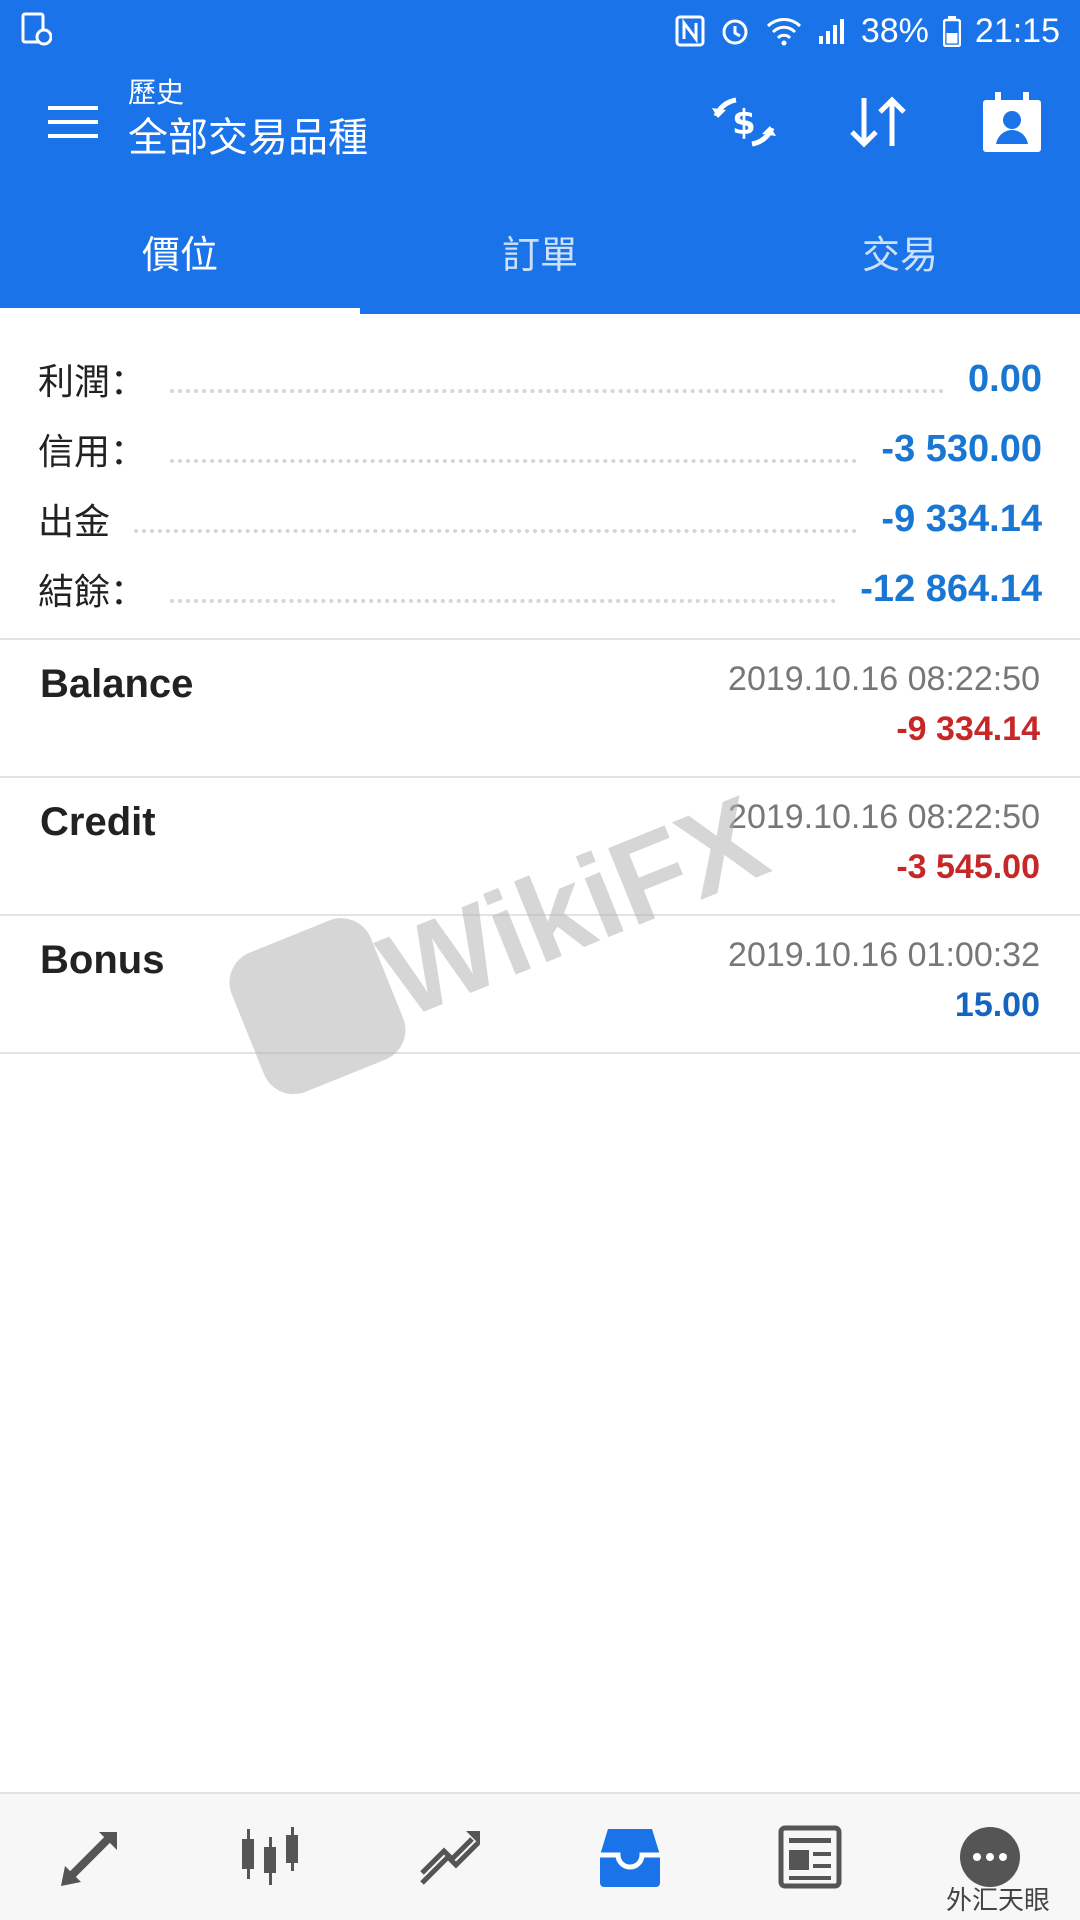 Image resolution: width=1080 pixels, height=1920 pixels. Describe the element at coordinates (997, 1005) in the screenshot. I see `deal-amount: 15.00` at that location.